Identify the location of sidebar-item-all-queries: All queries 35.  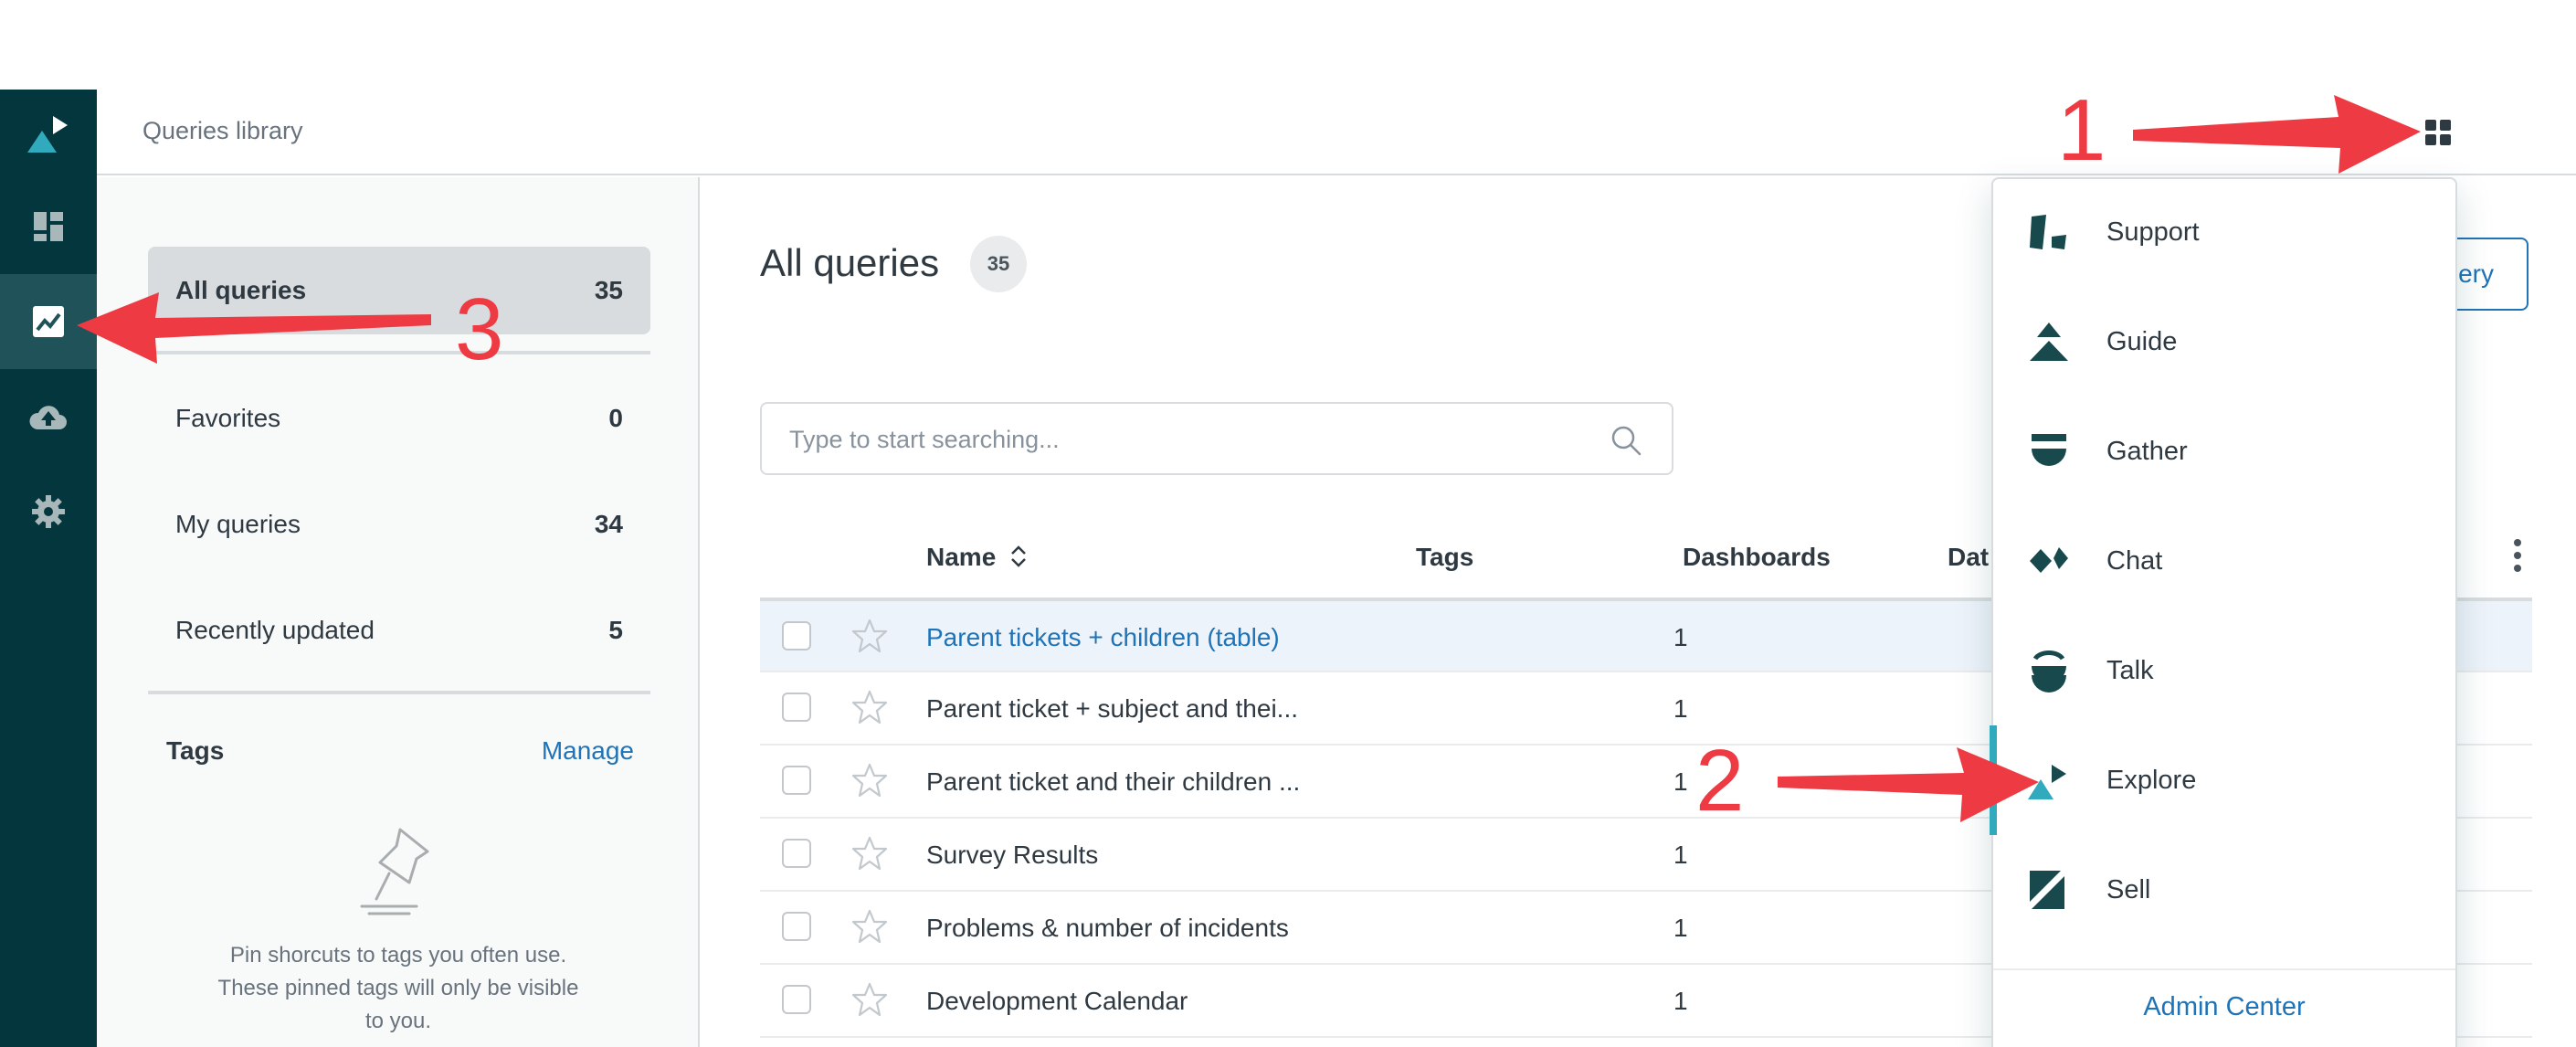
(399, 290).